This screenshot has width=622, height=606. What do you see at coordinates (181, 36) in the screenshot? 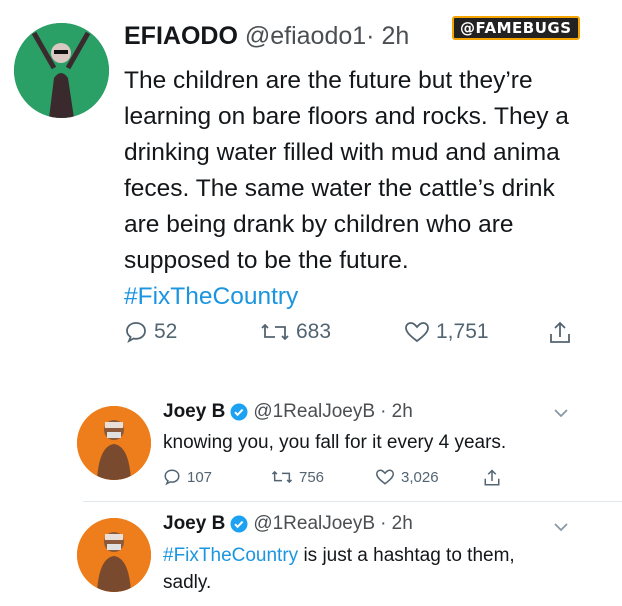
I see `display-name: EFIAODO` at bounding box center [181, 36].